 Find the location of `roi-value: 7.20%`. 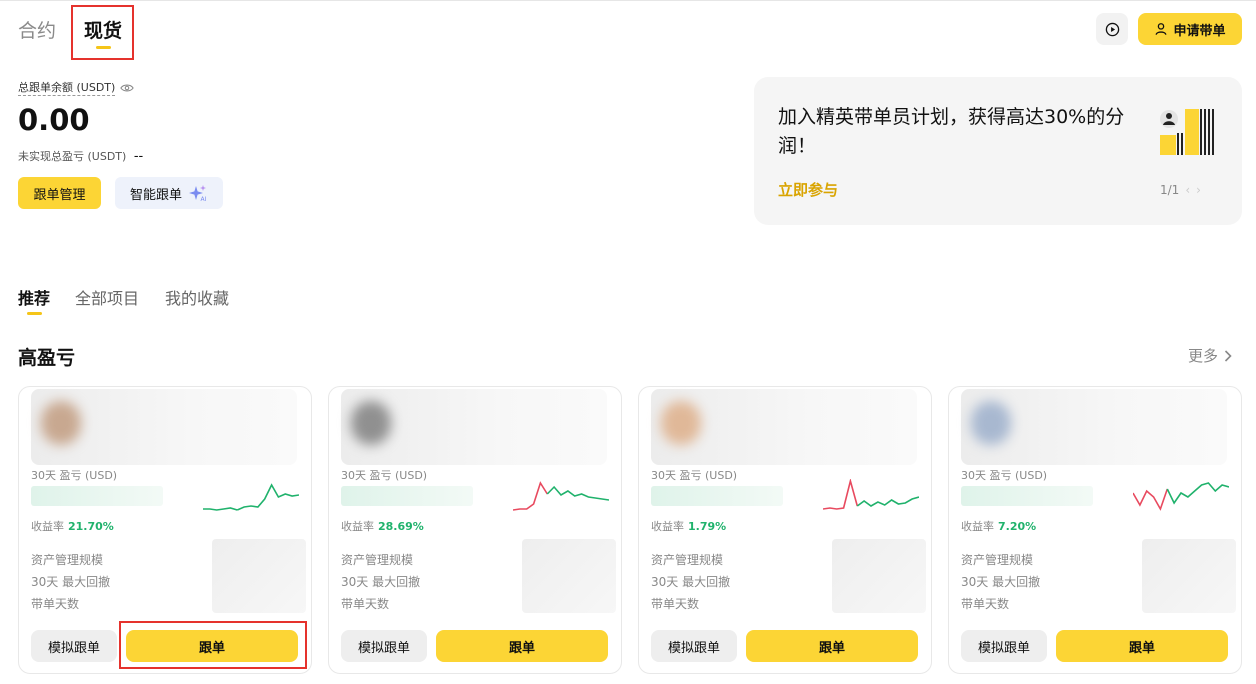

roi-value: 7.20% is located at coordinates (1017, 526).